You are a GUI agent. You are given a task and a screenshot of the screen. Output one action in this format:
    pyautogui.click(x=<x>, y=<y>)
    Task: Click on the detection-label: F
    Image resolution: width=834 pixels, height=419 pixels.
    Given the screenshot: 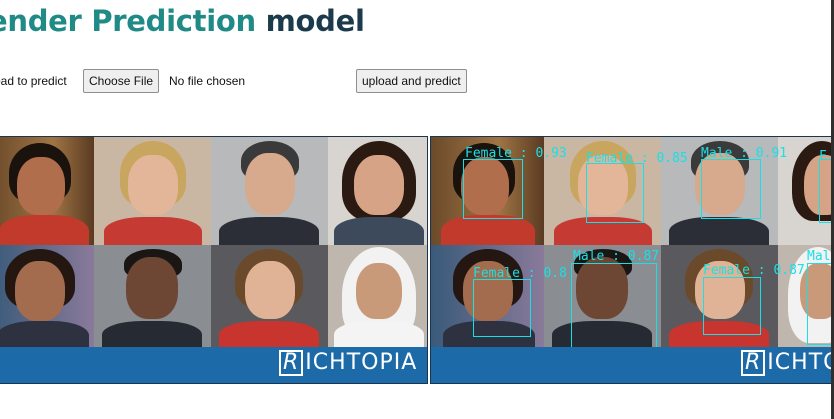 What is the action you would take?
    pyautogui.click(x=823, y=156)
    